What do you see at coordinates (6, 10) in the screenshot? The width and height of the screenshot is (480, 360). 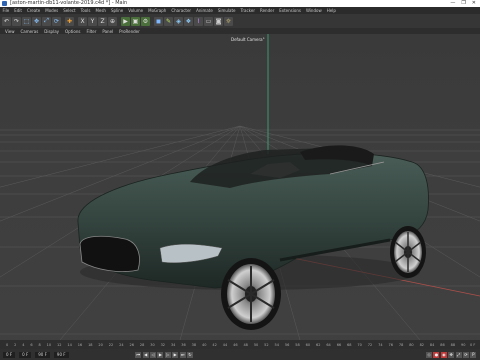 I see `menu-file: File` at bounding box center [6, 10].